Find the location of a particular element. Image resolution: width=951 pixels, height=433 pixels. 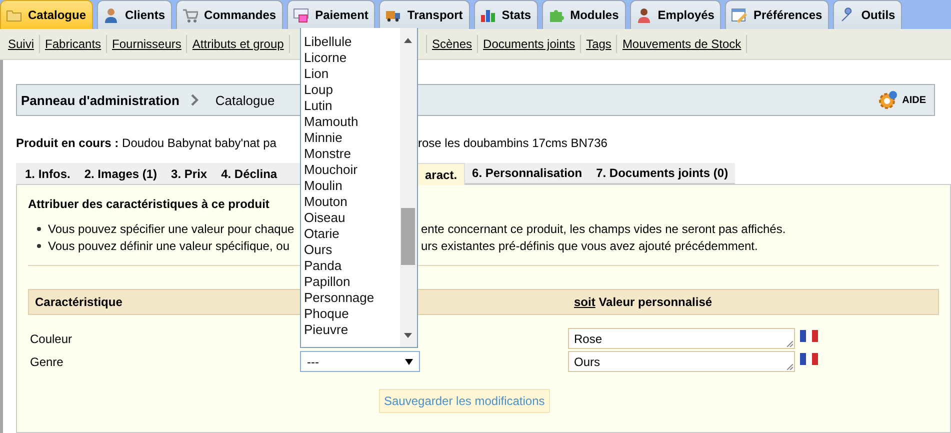

dropdown-option: Mouchoir is located at coordinates (352, 170).